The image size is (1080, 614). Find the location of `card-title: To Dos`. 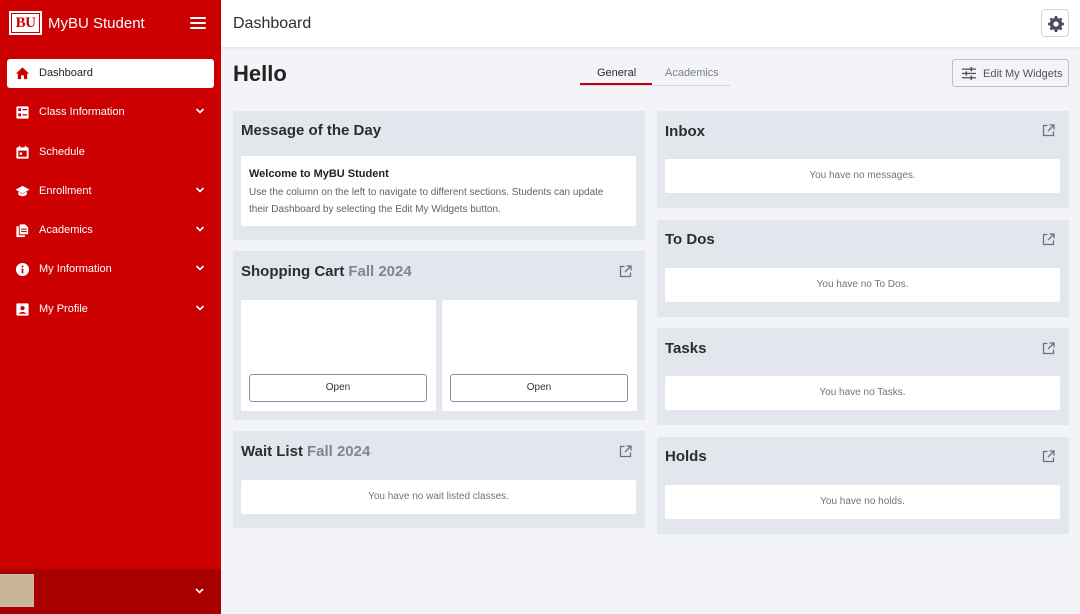

card-title: To Dos is located at coordinates (690, 239).